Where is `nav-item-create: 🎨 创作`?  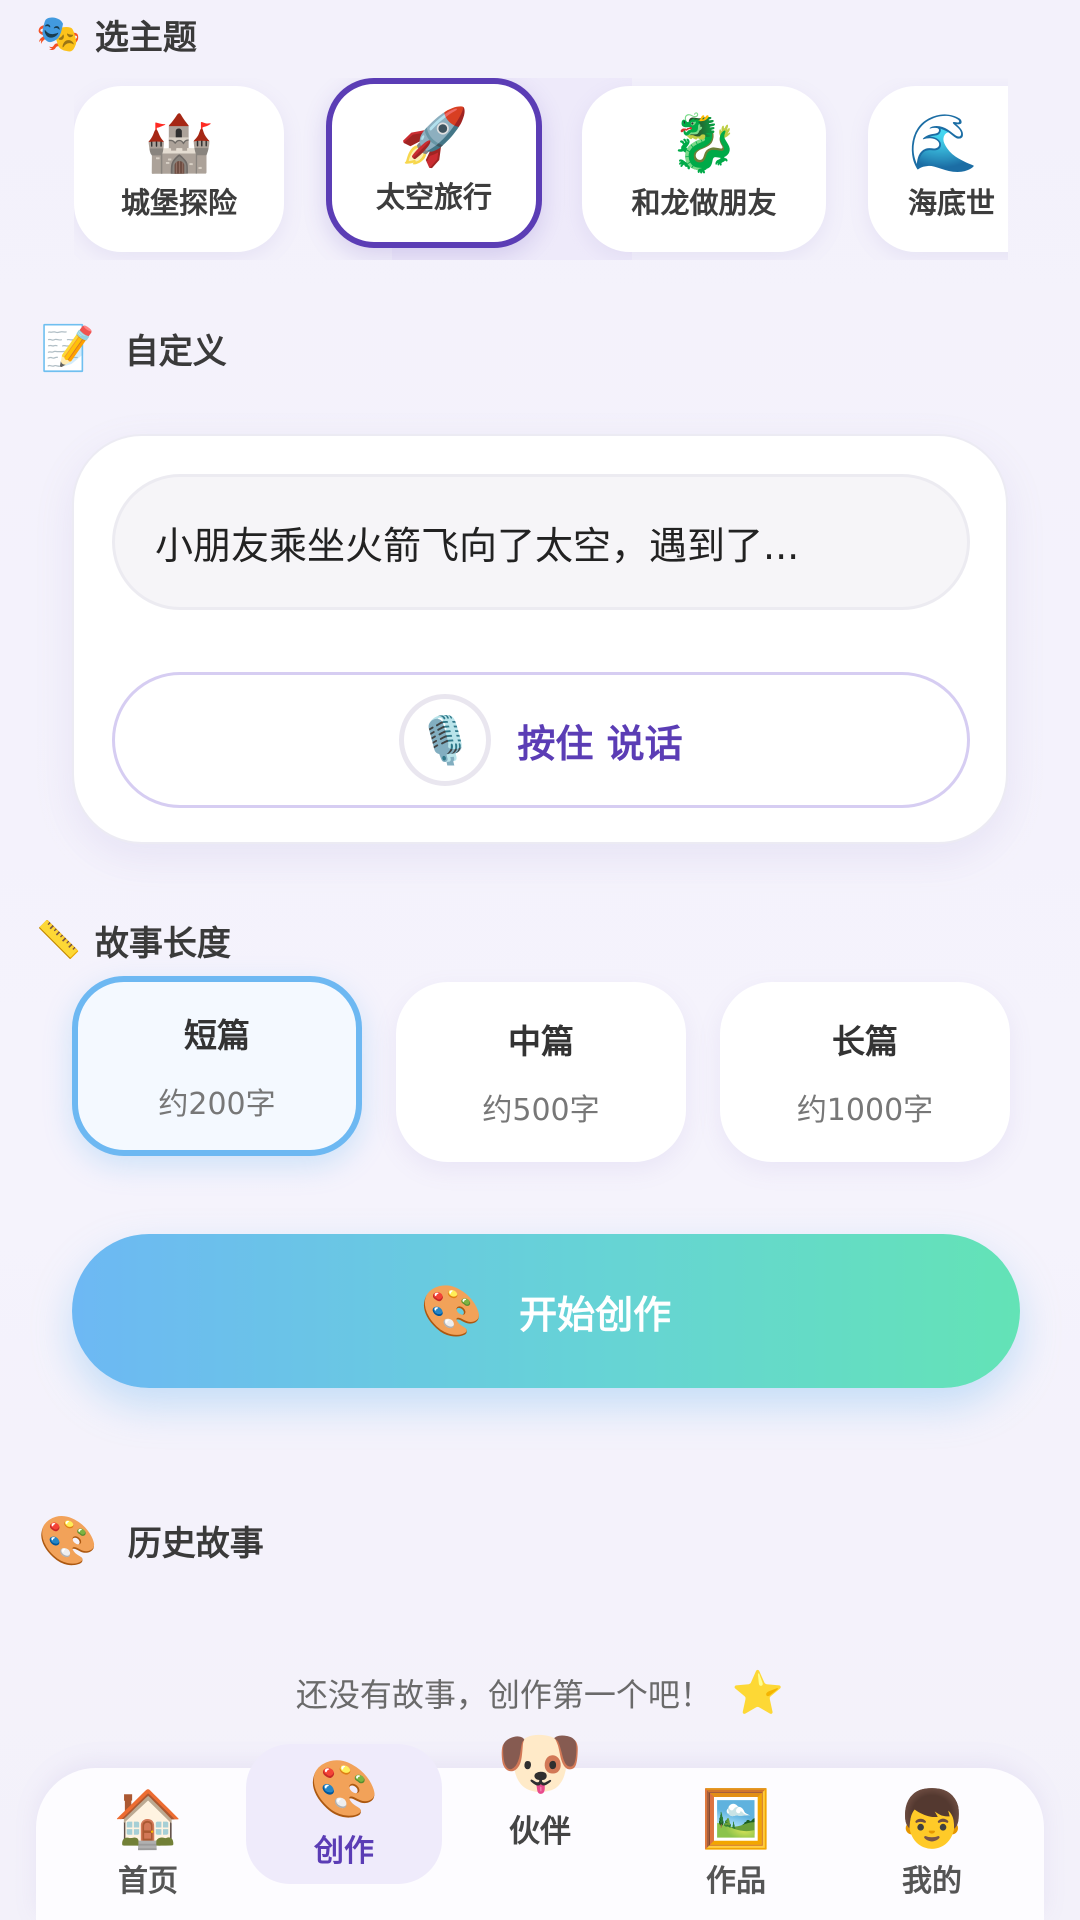 nav-item-create: 🎨 创作 is located at coordinates (344, 1814).